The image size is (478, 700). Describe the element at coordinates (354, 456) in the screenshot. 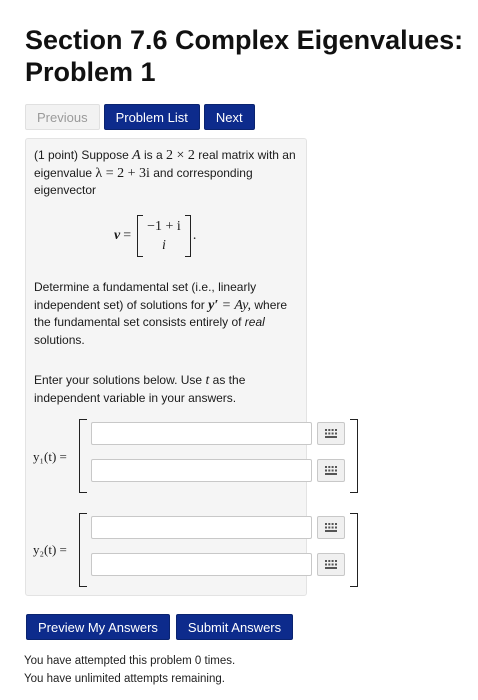

I see `answer-1-right-bracket` at that location.